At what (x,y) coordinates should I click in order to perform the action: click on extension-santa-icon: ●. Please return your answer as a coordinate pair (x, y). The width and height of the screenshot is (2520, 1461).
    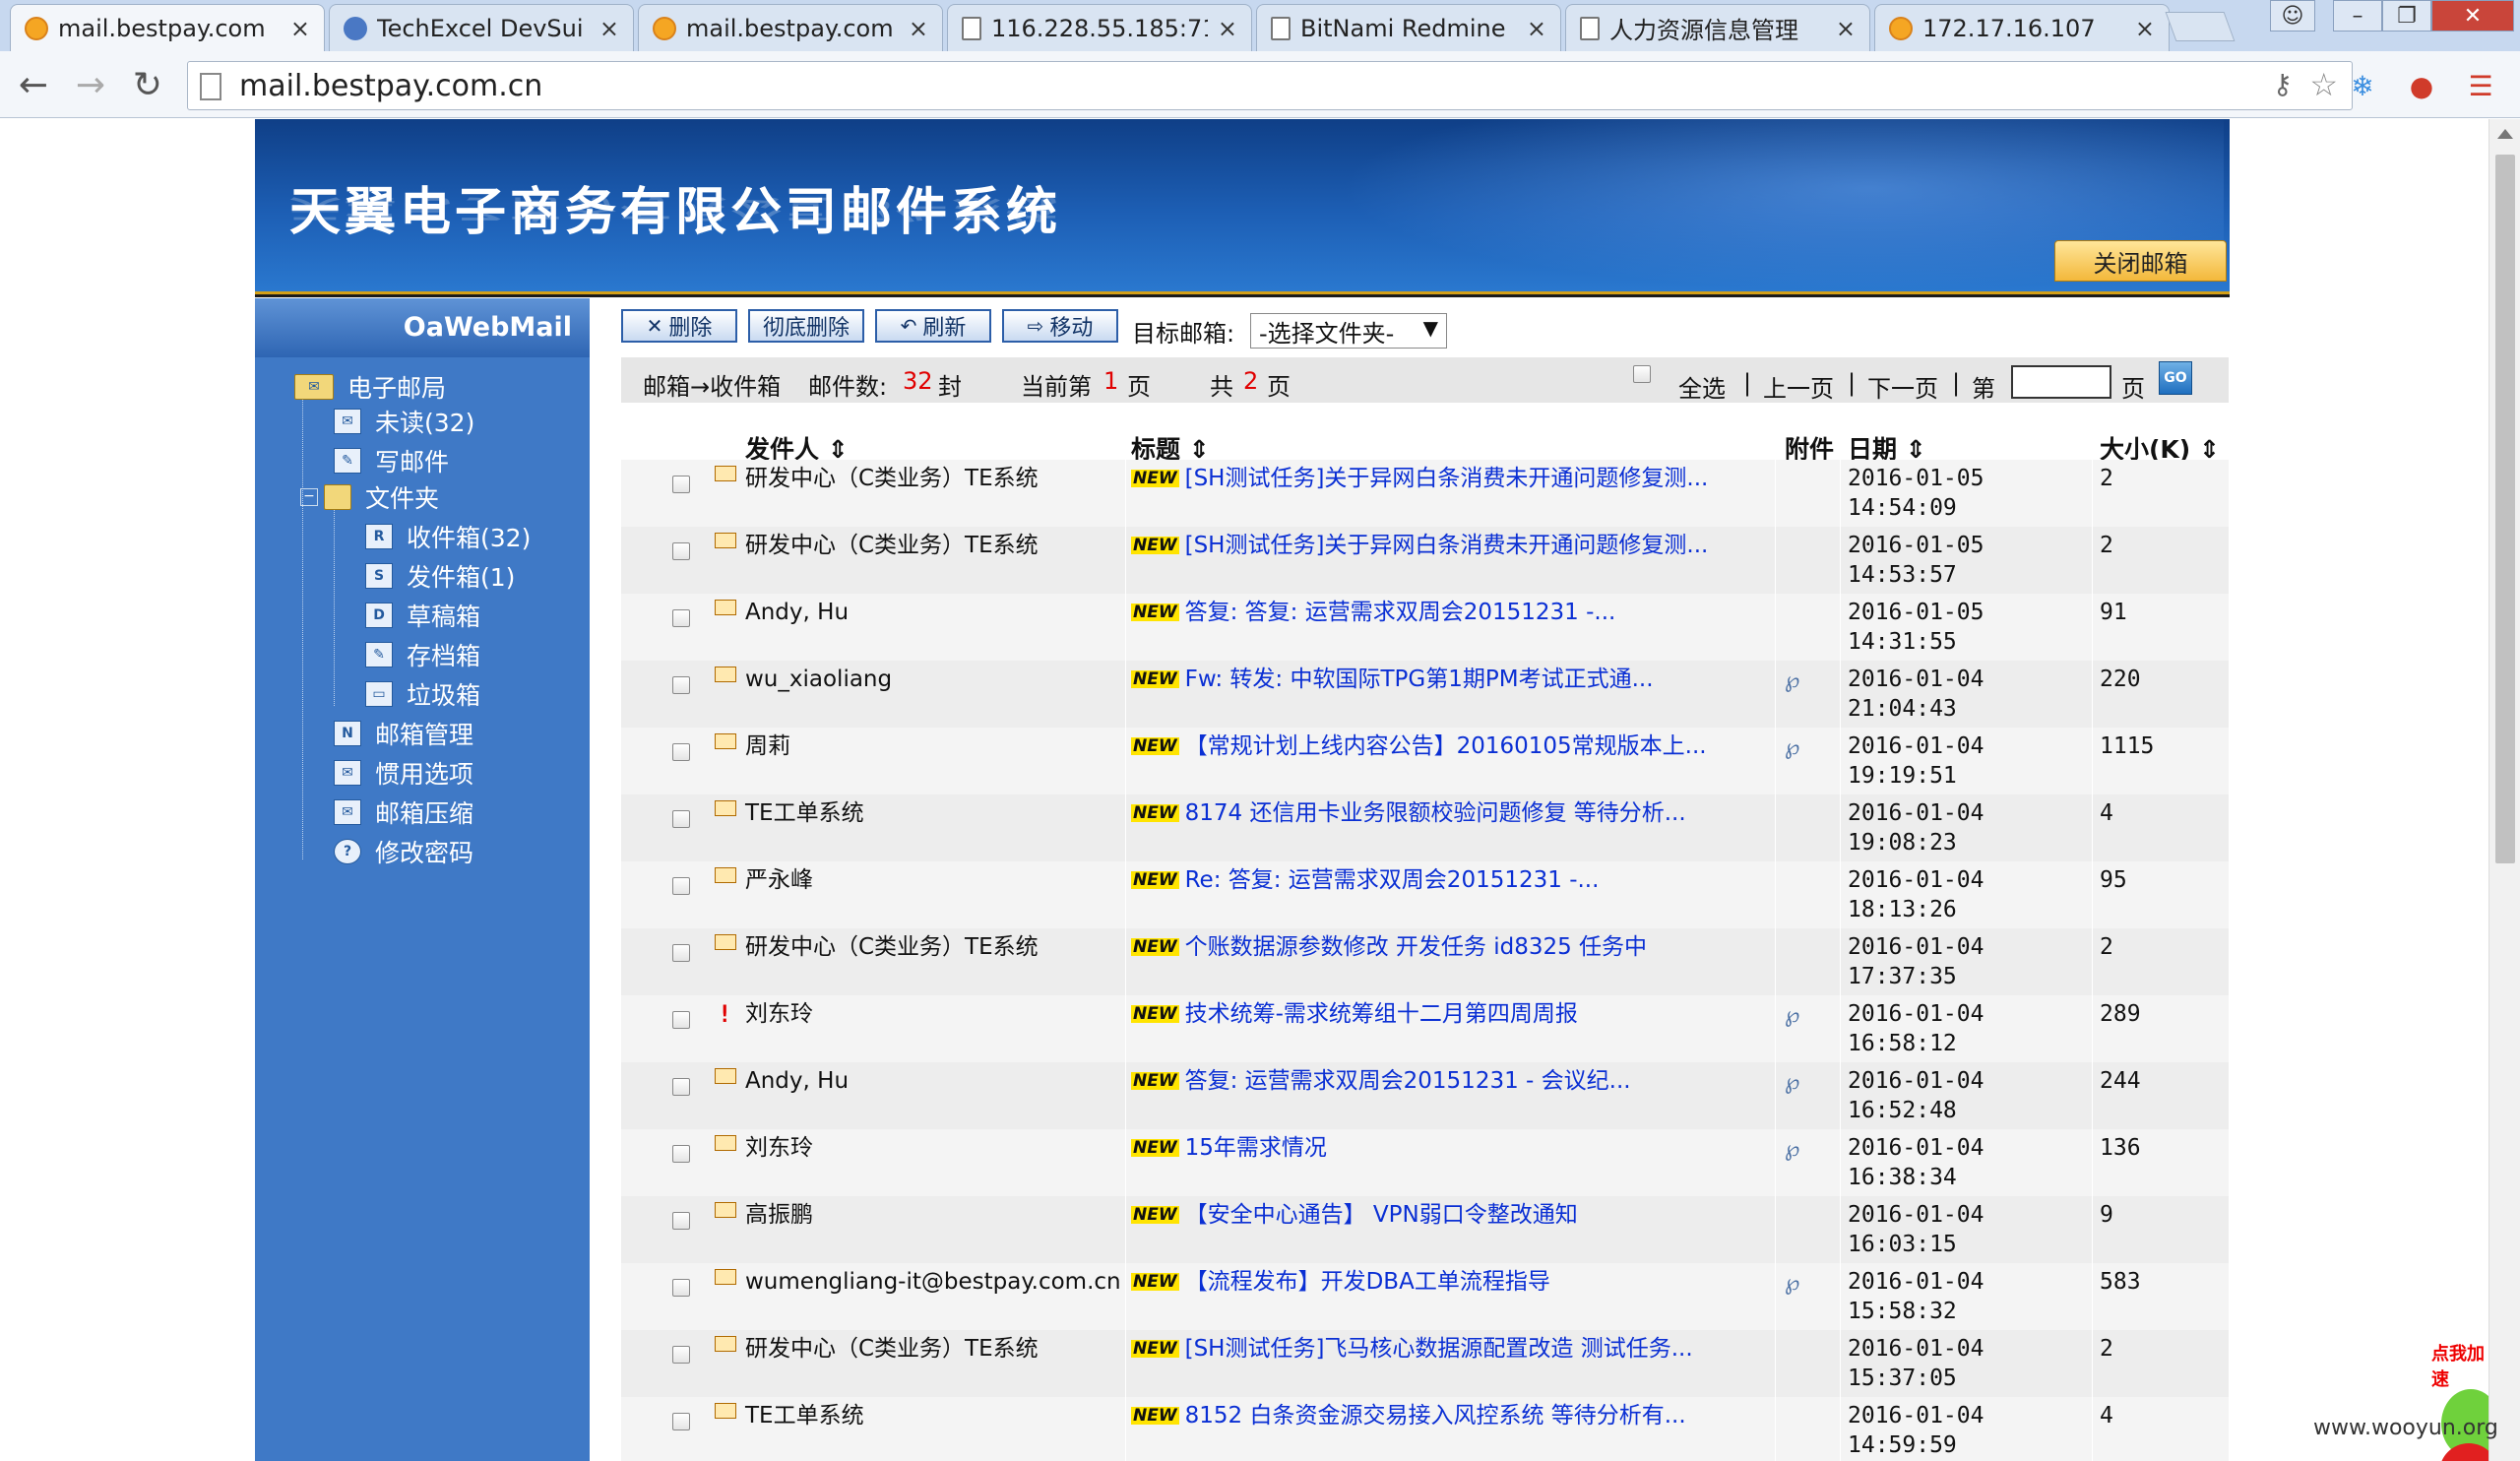
    Looking at the image, I should click on (2421, 85).